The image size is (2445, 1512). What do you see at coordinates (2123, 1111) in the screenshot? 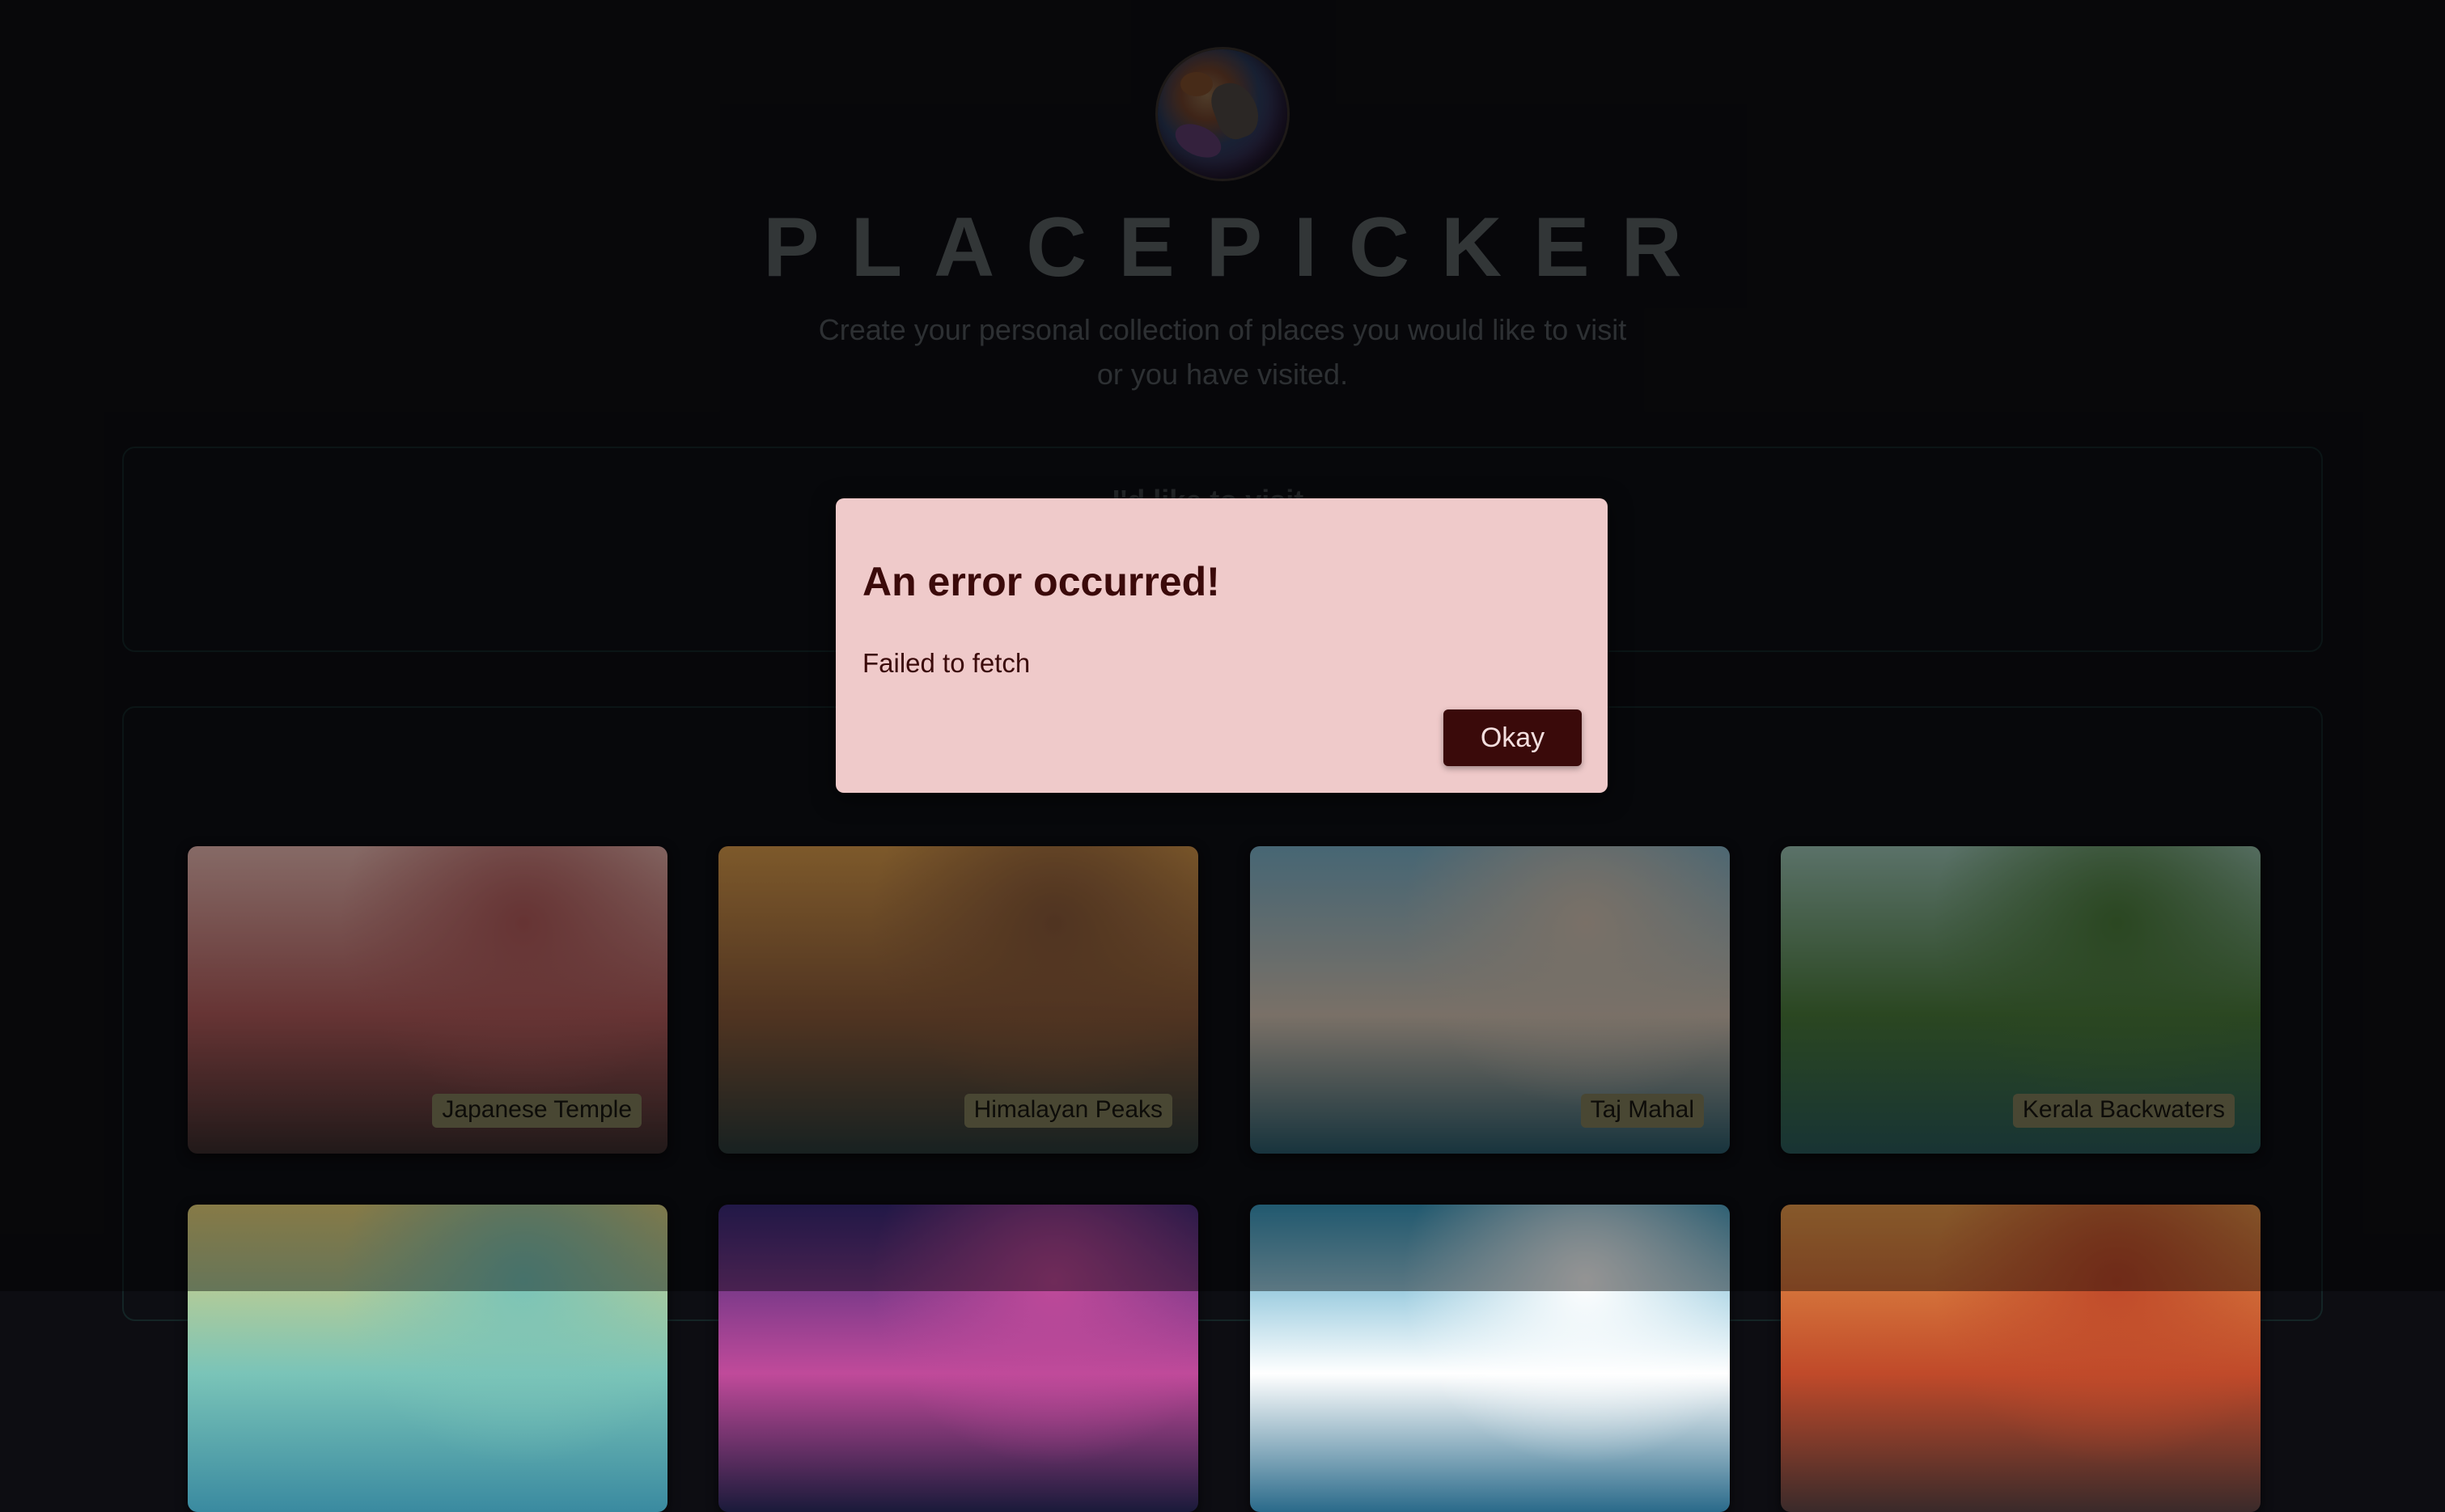
I see `place-title: Kerala Backwaters` at bounding box center [2123, 1111].